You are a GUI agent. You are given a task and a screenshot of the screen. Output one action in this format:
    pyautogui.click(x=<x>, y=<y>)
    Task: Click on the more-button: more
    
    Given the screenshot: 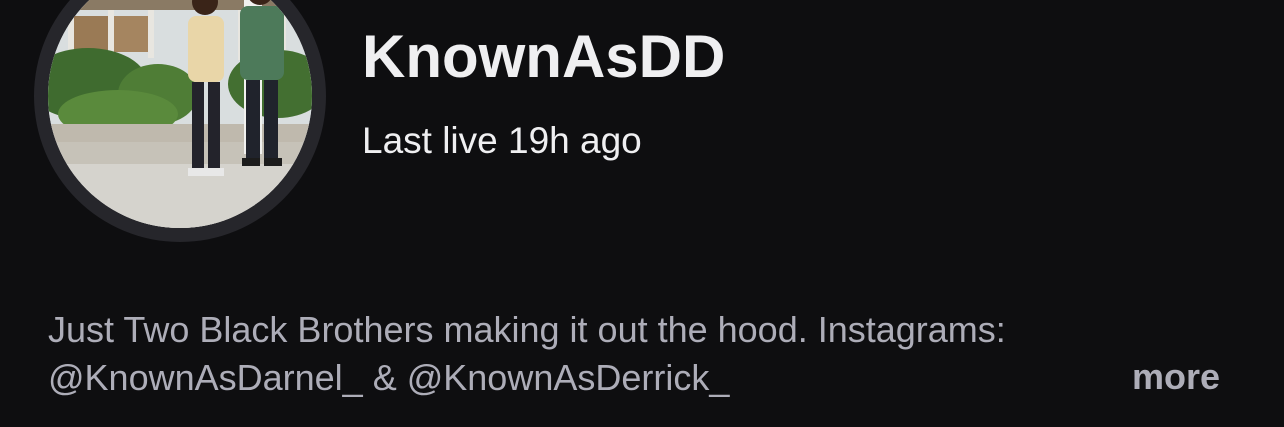 What is the action you would take?
    pyautogui.click(x=1176, y=377)
    